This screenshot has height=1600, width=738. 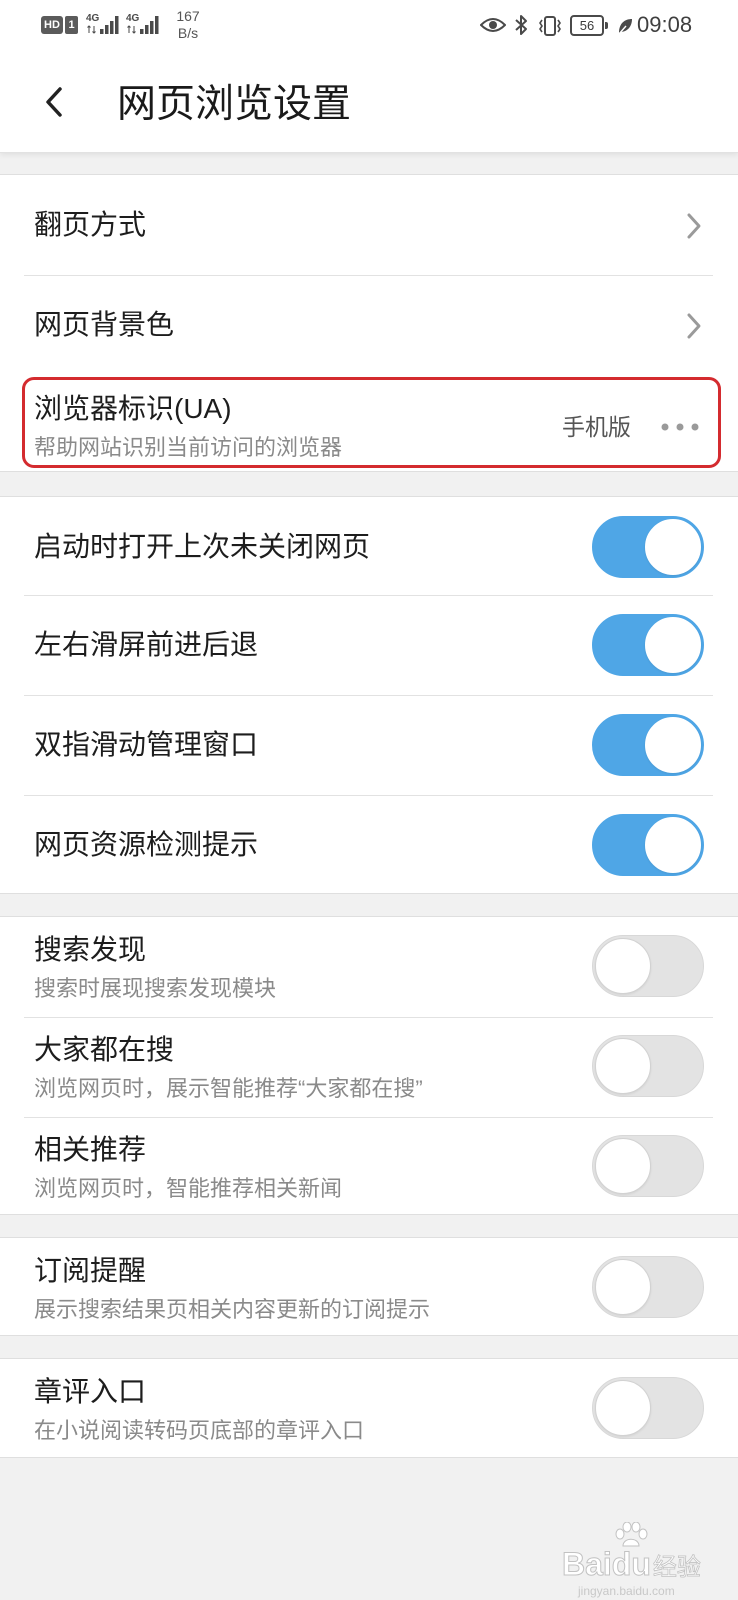 I want to click on watermark-brand-cn: 经验, so click(x=676, y=1568).